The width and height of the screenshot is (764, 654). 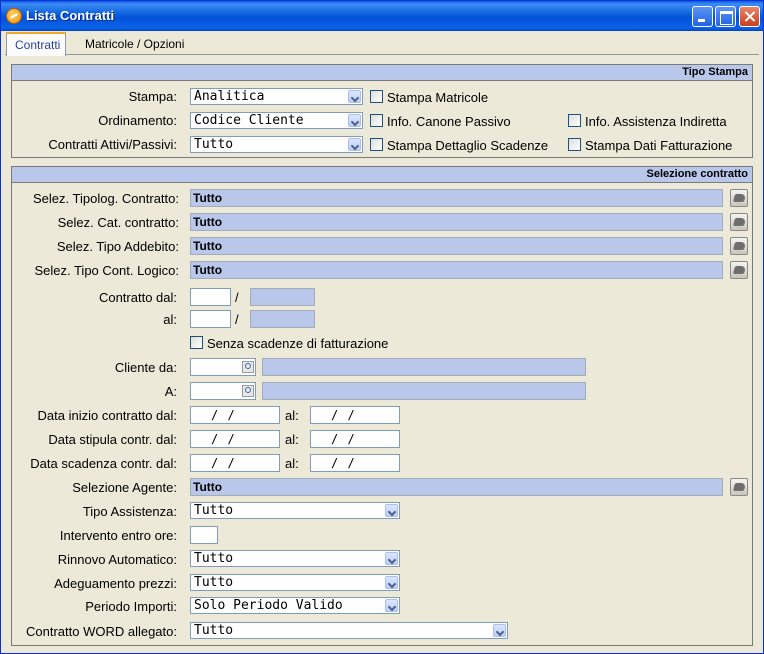 What do you see at coordinates (129, 511) in the screenshot?
I see `tipo-assistenza-label: Tipo Assistenza:` at bounding box center [129, 511].